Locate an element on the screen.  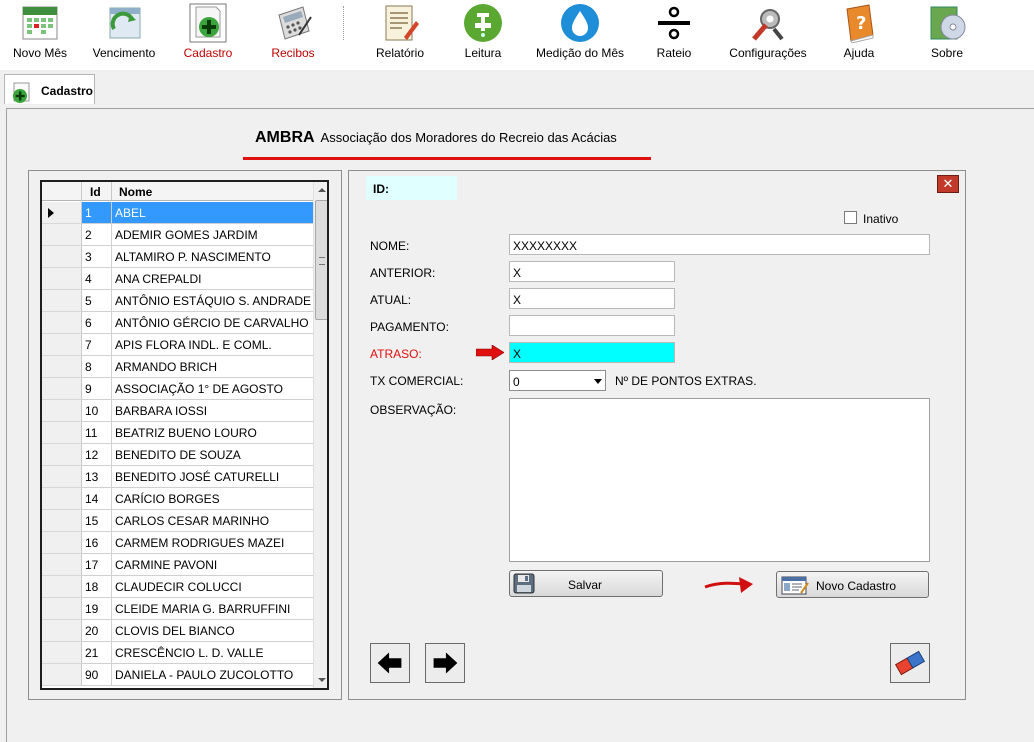
cell-id: 21 is located at coordinates (97, 653).